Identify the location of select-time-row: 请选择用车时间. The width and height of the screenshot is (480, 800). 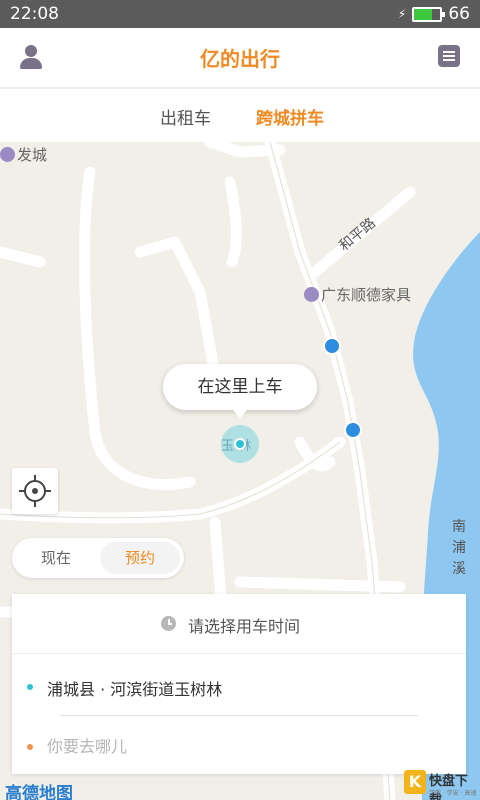
(239, 624).